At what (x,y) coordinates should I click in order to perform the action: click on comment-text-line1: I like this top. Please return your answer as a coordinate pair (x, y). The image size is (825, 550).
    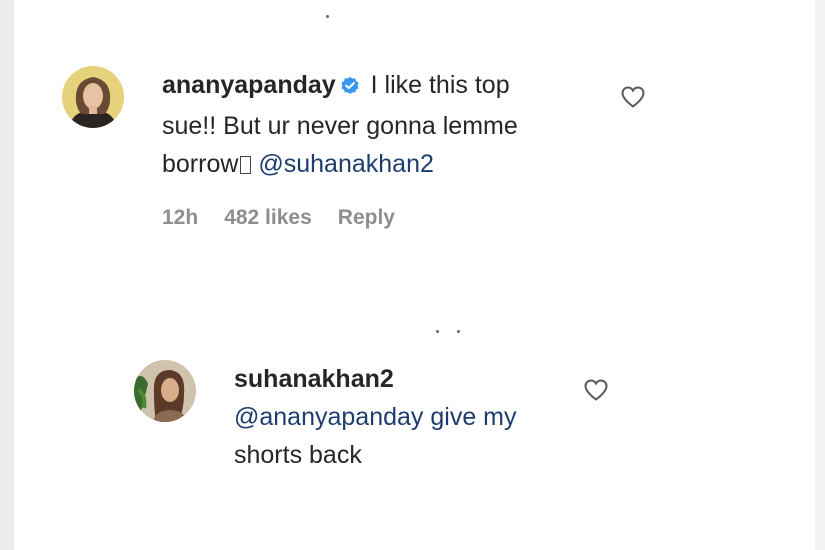
    Looking at the image, I should click on (440, 85).